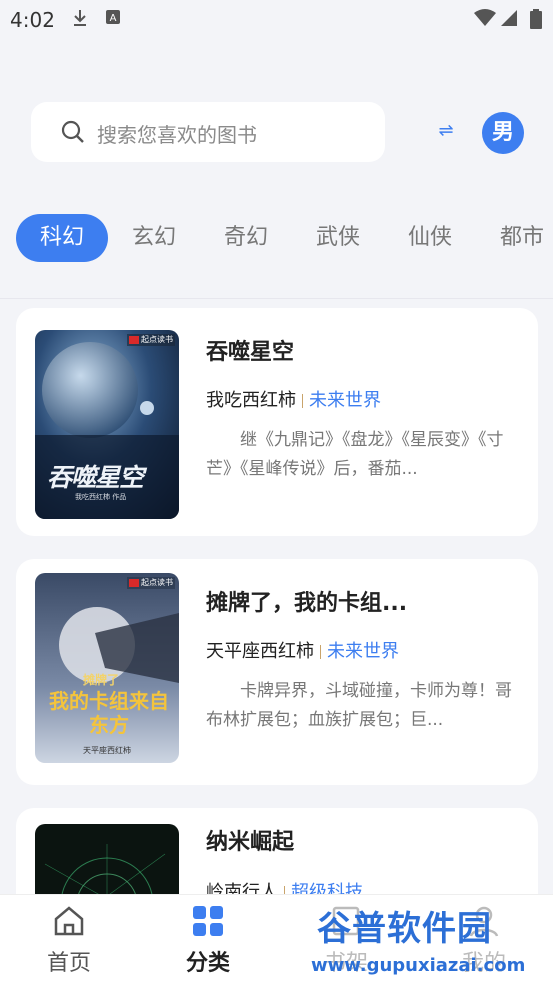 This screenshot has height=988, width=553. Describe the element at coordinates (251, 400) in the screenshot. I see `book-author: 我吃西红柿` at that location.